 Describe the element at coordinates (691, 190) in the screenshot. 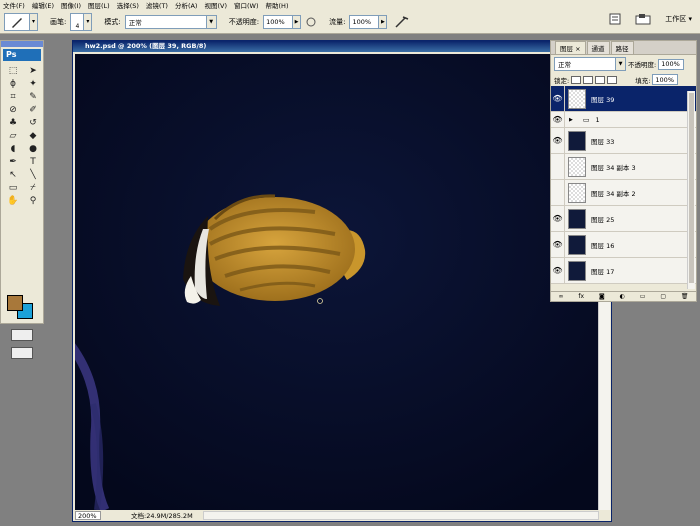

I see `layers-scrollbar` at that location.